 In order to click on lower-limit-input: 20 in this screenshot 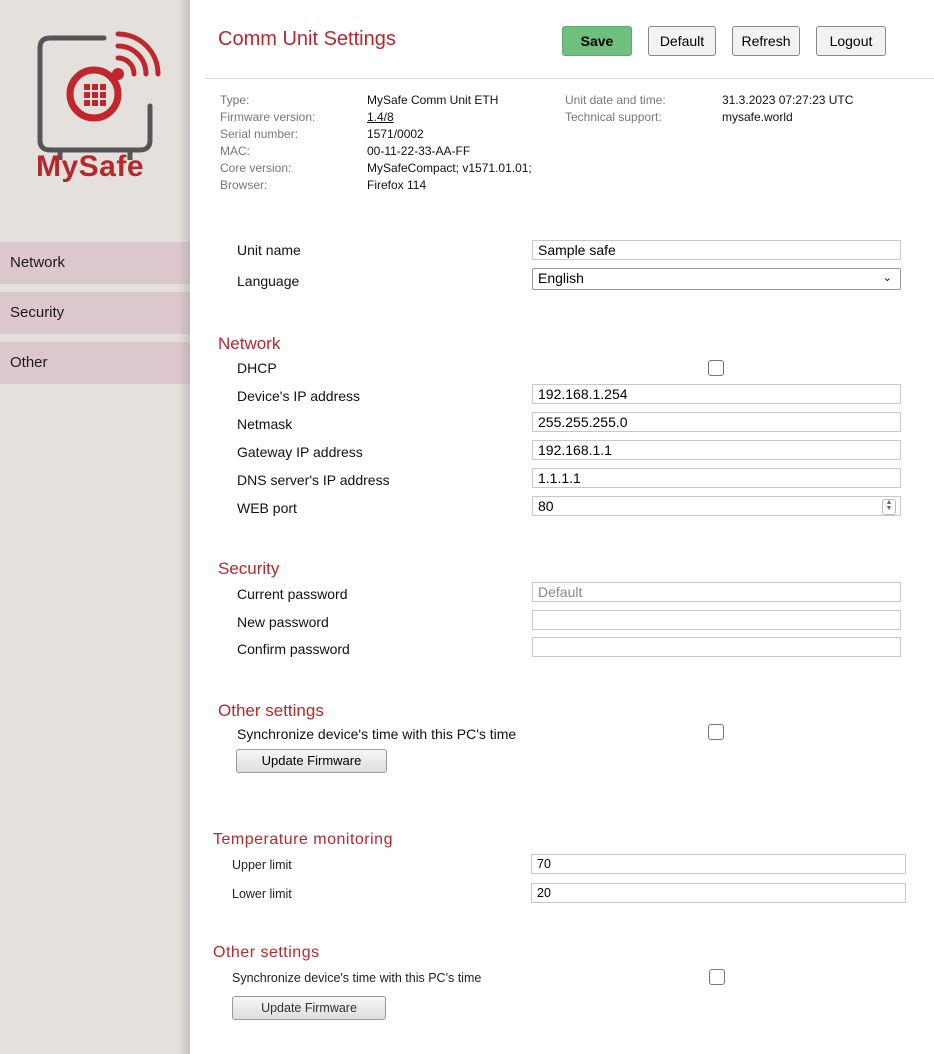, I will do `click(718, 893)`.